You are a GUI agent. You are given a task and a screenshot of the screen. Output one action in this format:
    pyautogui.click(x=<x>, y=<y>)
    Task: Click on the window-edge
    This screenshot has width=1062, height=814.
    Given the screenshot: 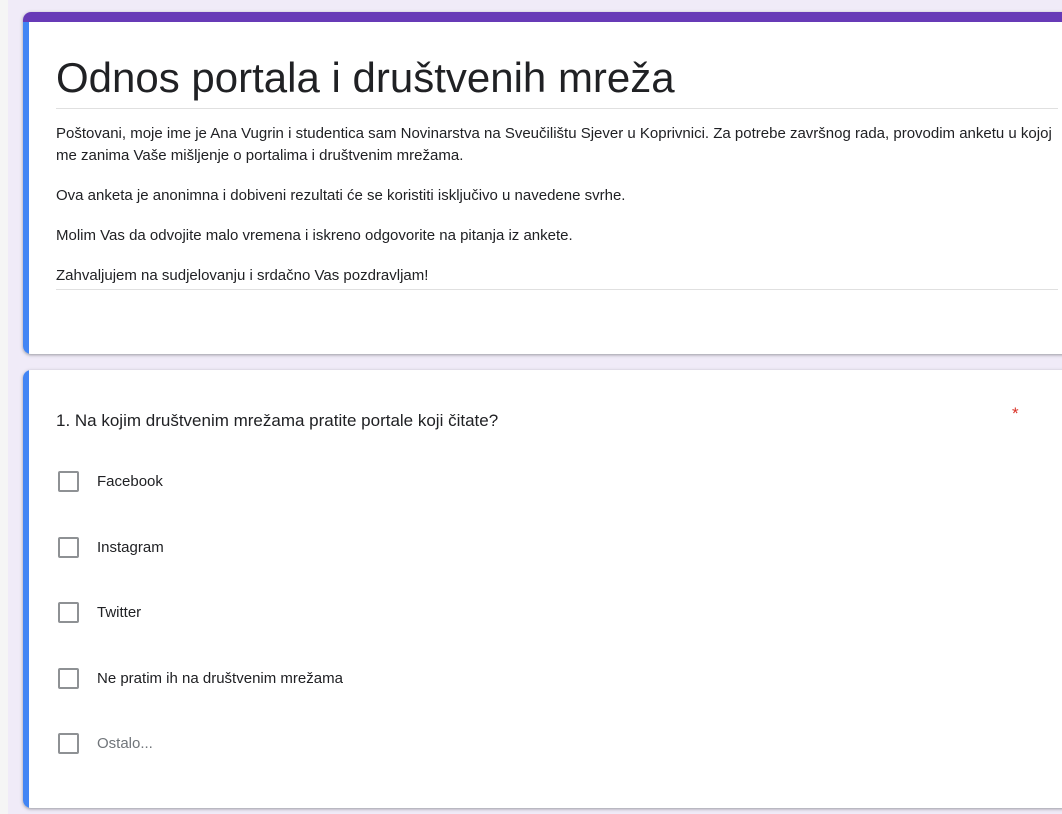 What is the action you would take?
    pyautogui.click(x=4, y=407)
    